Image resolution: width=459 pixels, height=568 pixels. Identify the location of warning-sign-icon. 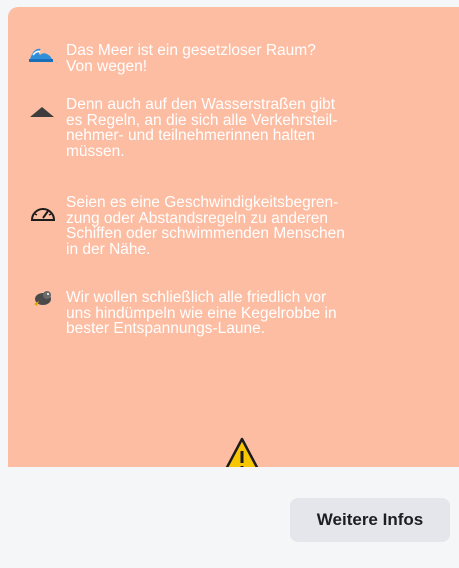
(242, 453).